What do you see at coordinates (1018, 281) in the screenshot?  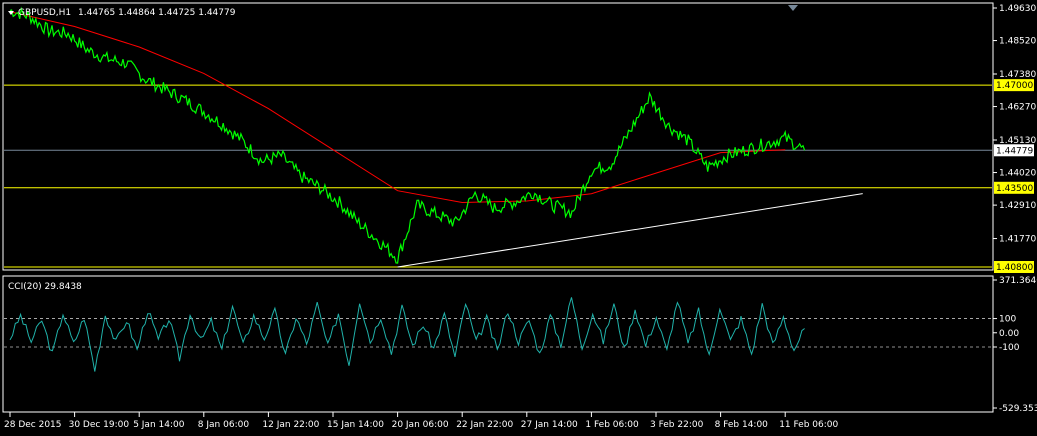 I see `cci-y-tick-label: 371.3646` at bounding box center [1018, 281].